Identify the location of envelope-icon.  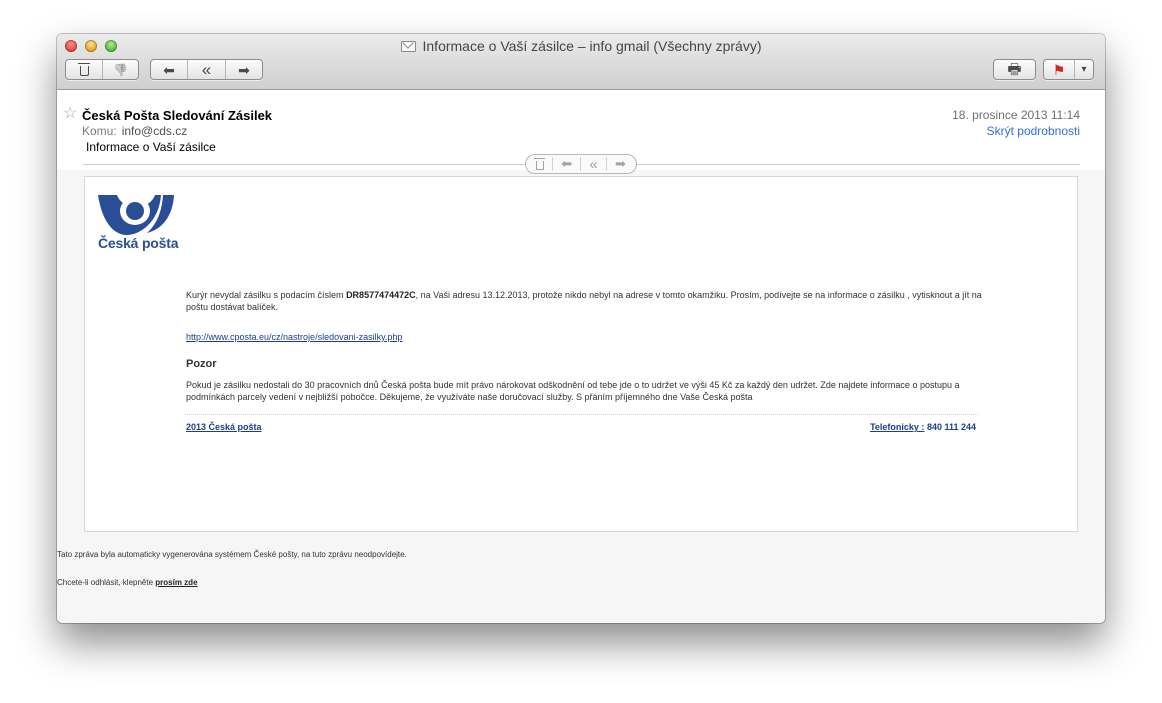
(408, 46).